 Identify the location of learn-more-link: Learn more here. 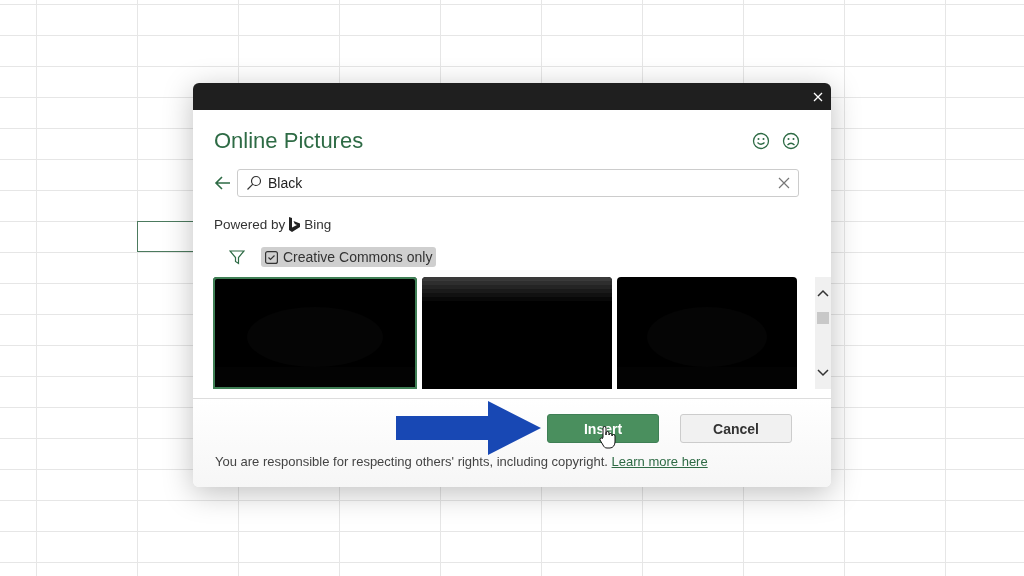
(659, 461).